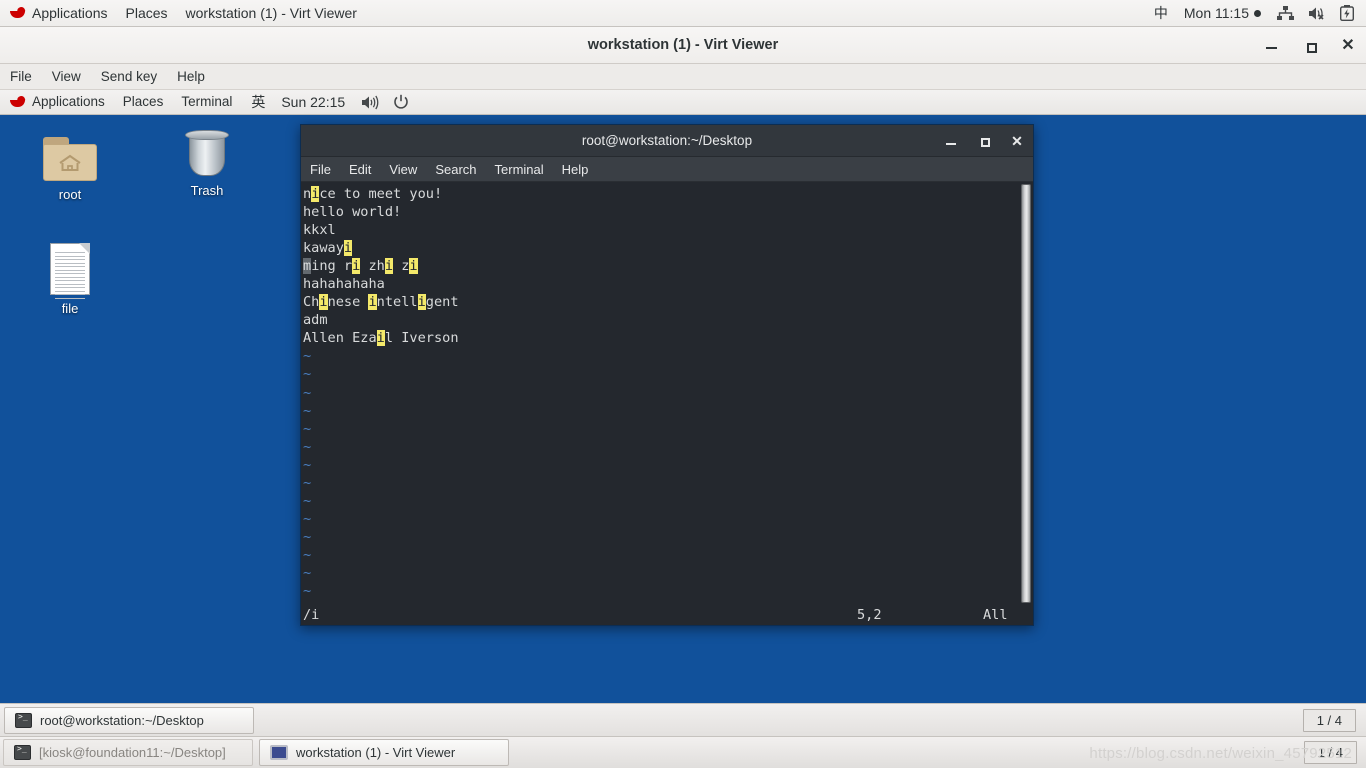  Describe the element at coordinates (332, 266) in the screenshot. I see `terminal-text: ing r` at that location.